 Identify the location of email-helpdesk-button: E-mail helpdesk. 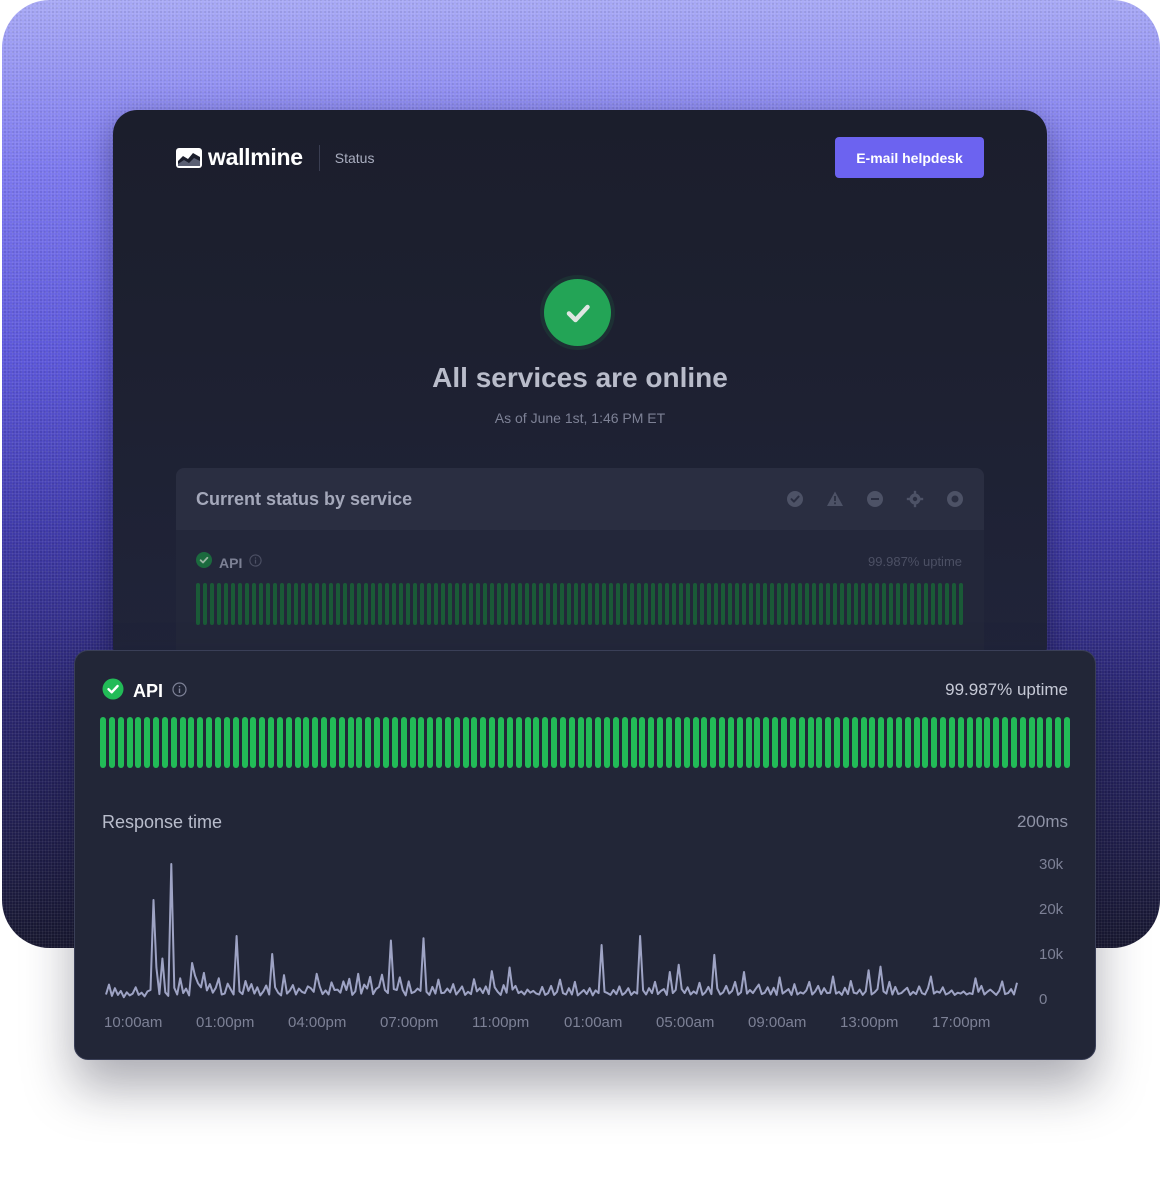
(909, 157).